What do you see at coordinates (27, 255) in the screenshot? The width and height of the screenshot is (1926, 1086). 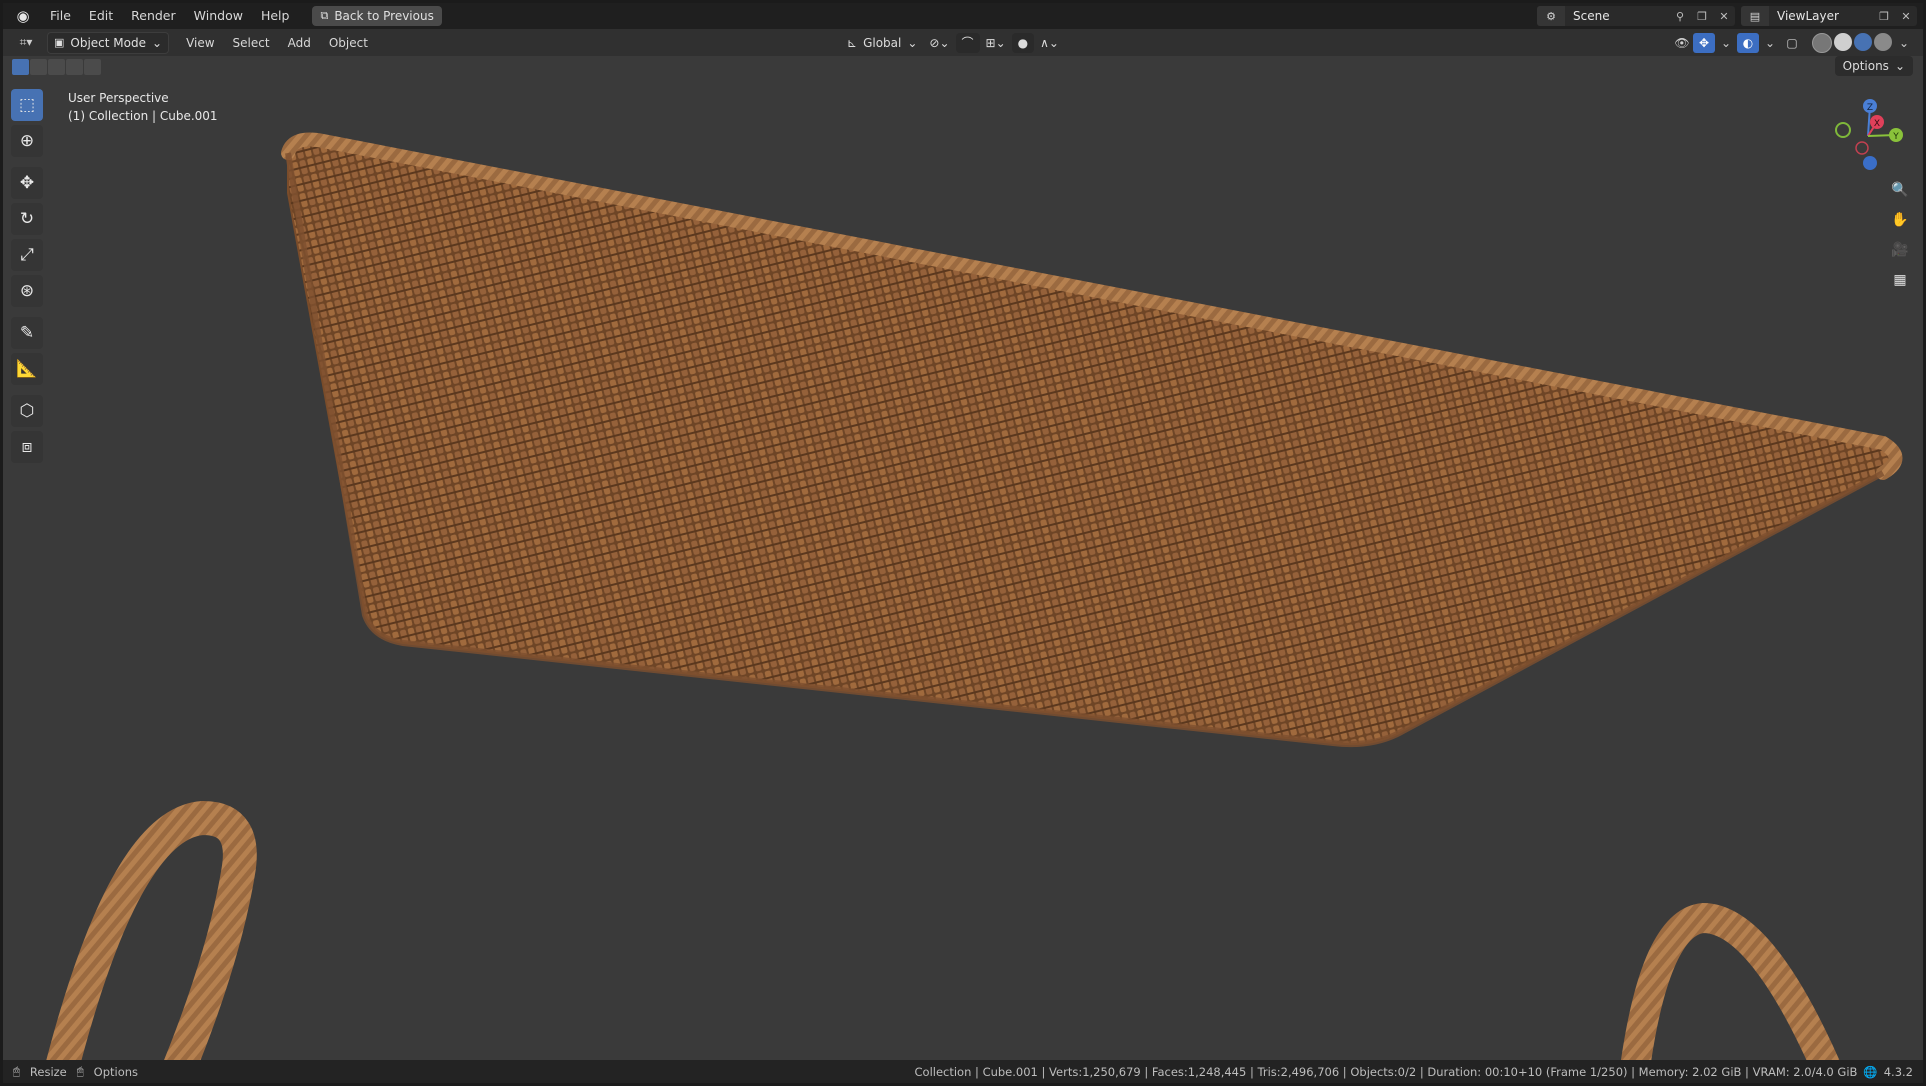 I see `scale-icon: ⤢` at bounding box center [27, 255].